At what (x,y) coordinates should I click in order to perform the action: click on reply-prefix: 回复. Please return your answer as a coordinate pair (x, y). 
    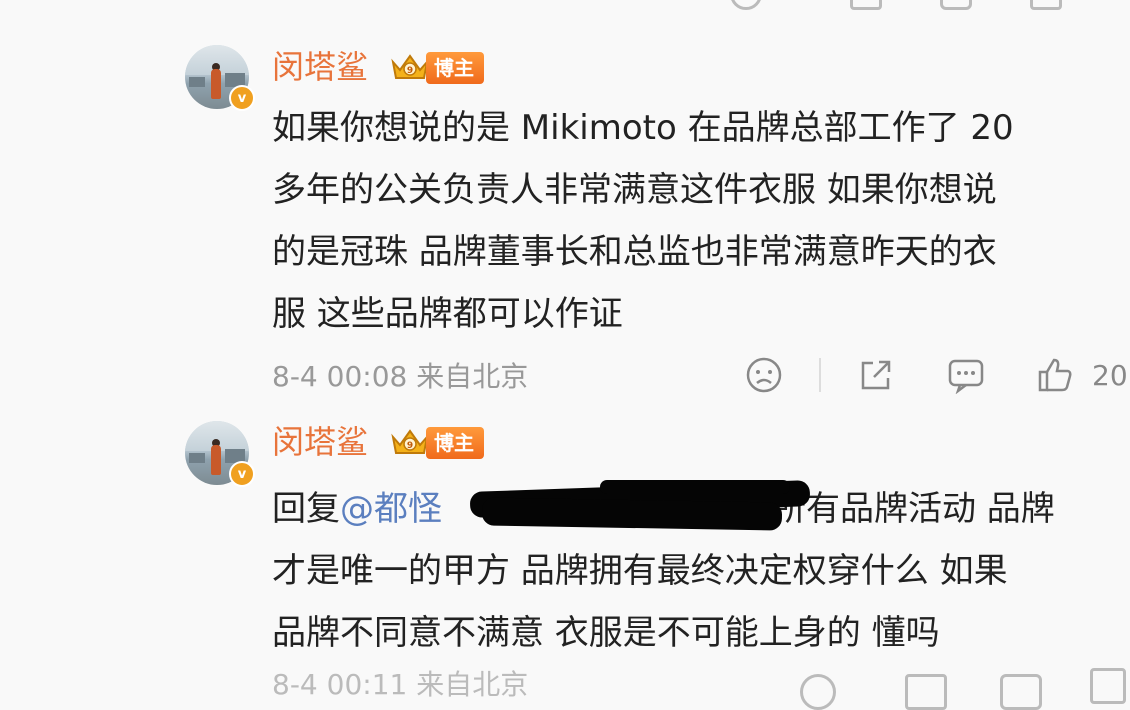
    Looking at the image, I should click on (306, 509).